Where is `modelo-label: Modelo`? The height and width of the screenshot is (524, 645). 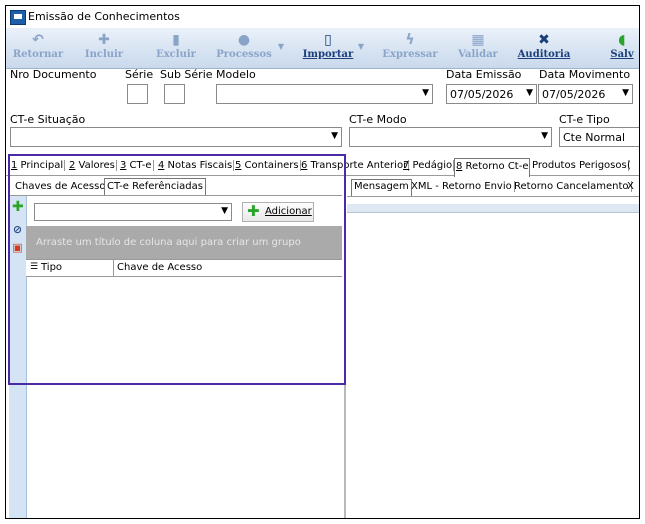
modelo-label: Modelo is located at coordinates (236, 74).